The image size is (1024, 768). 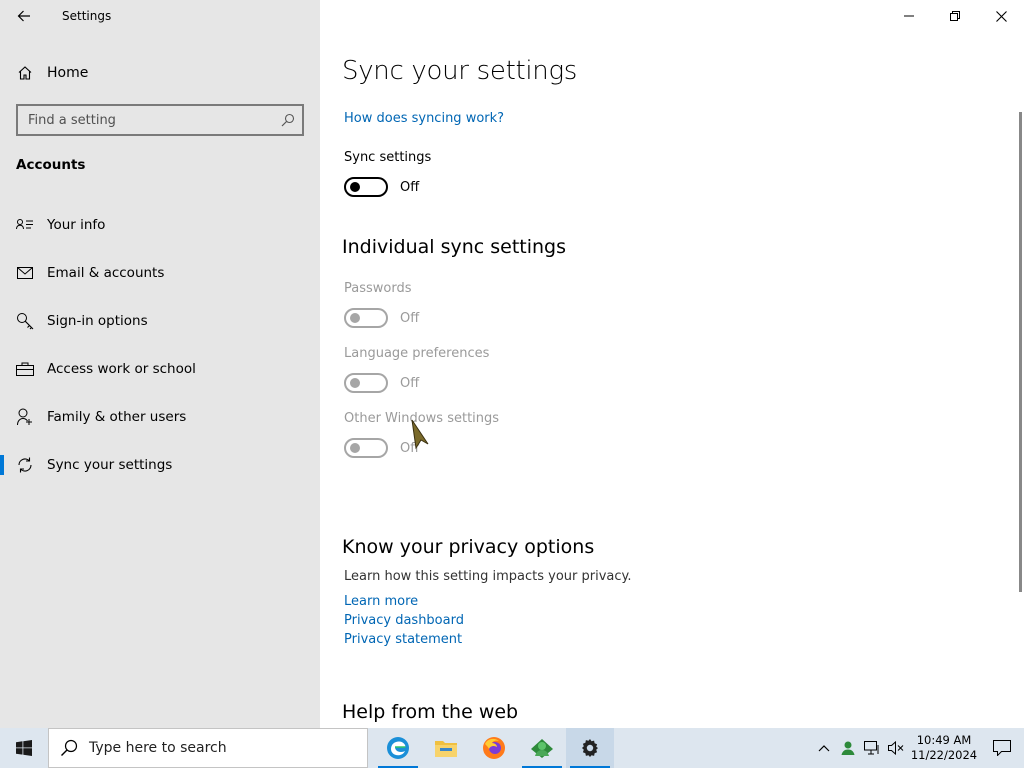 I want to click on sidebar-item-your-info: Your info, so click(x=160, y=225).